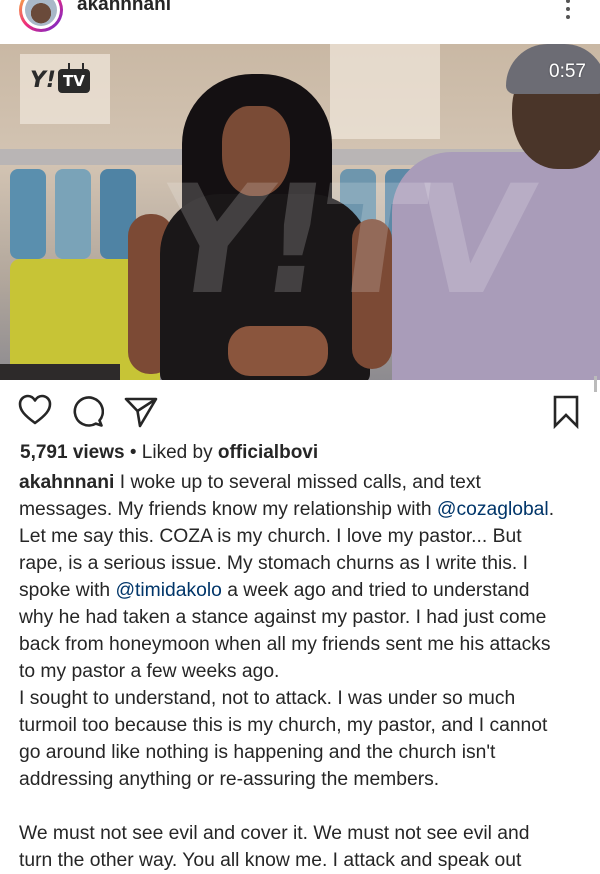 The width and height of the screenshot is (600, 874). I want to click on logo-y-text: Y!, so click(43, 80).